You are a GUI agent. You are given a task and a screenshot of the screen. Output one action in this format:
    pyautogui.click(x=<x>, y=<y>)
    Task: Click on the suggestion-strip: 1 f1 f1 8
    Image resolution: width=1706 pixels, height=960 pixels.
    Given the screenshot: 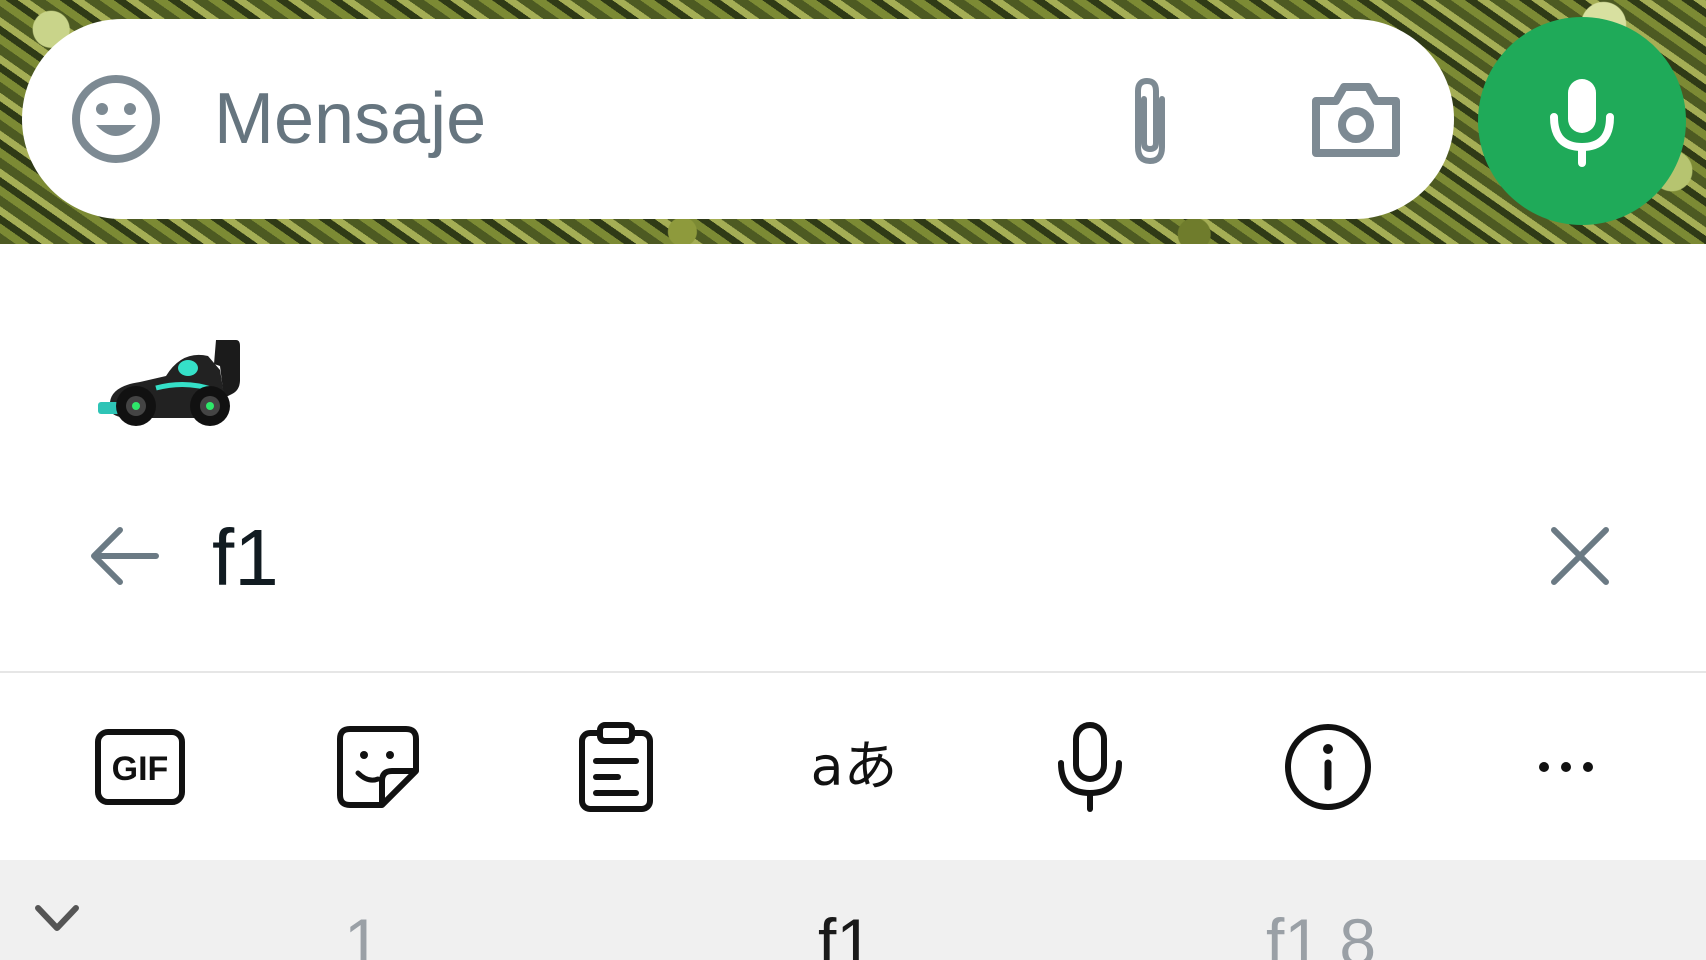 What is the action you would take?
    pyautogui.click(x=853, y=910)
    